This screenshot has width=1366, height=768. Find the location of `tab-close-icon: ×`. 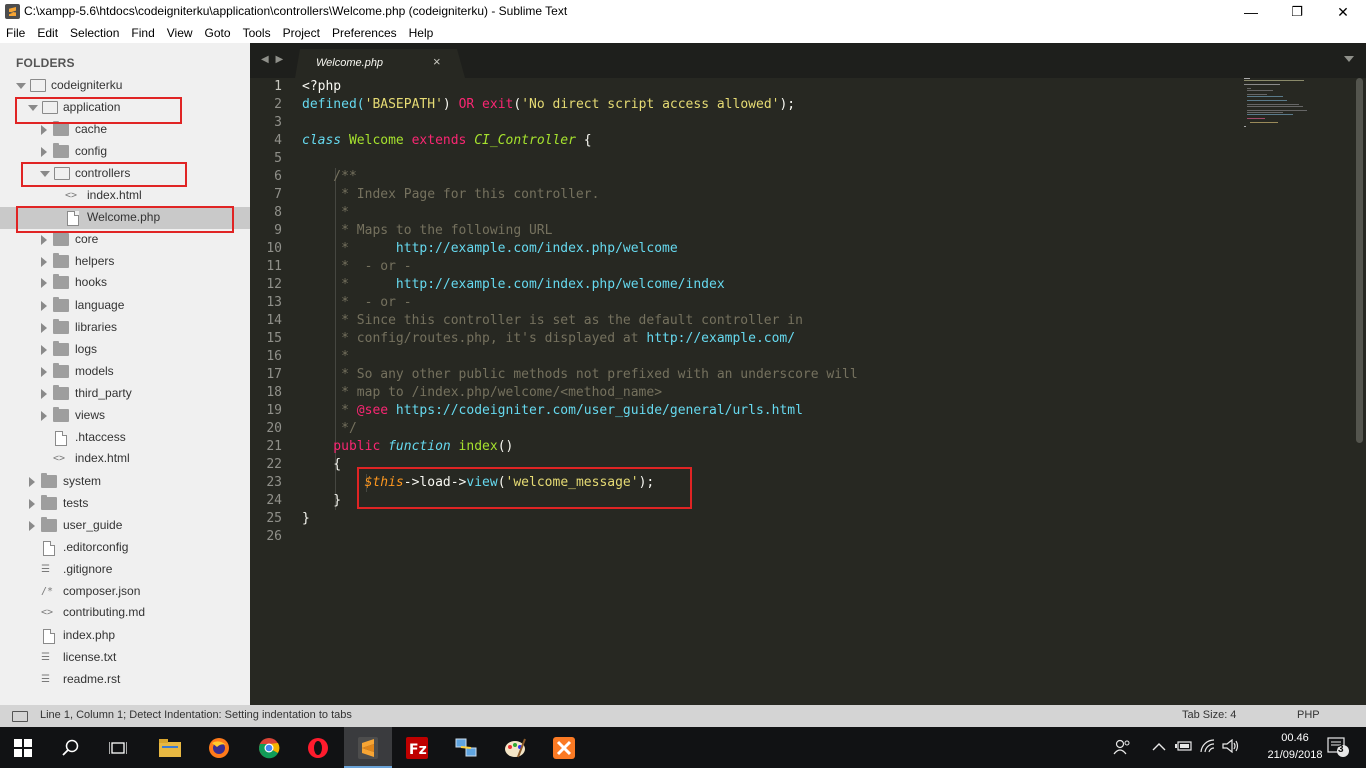

tab-close-icon: × is located at coordinates (437, 61).